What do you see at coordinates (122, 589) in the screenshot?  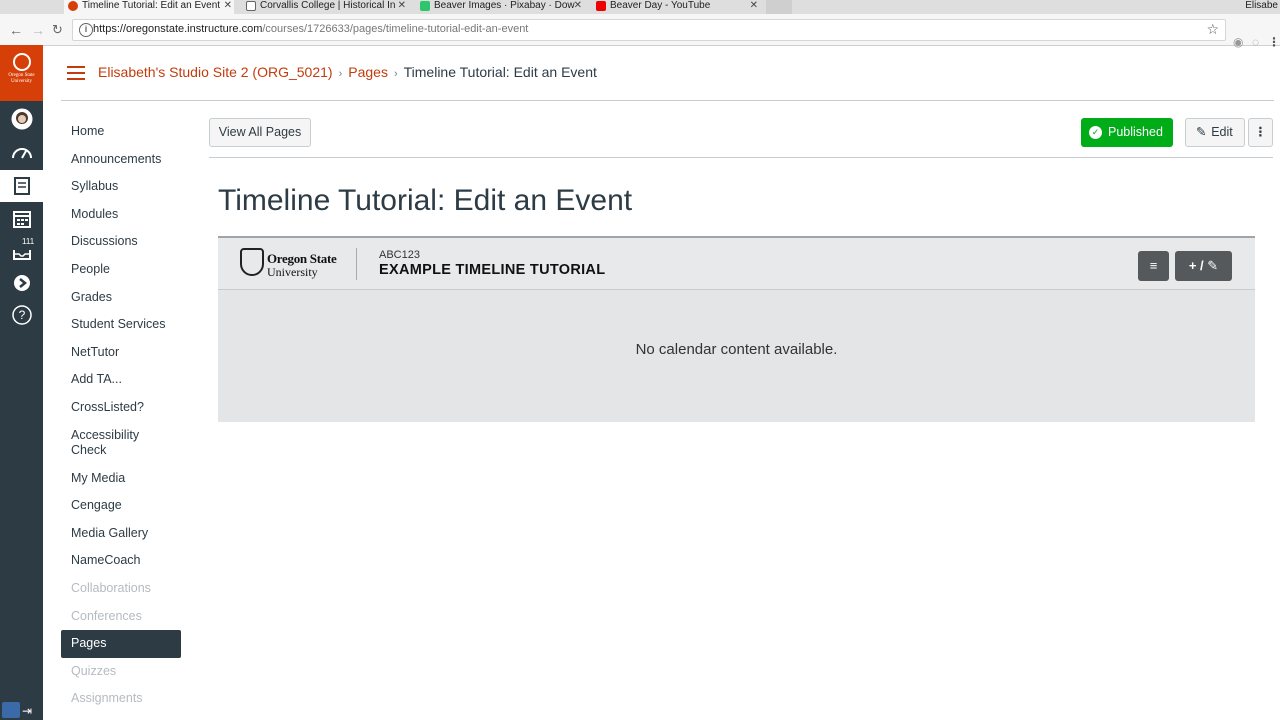 I see `course-nav-item: Collaborations` at bounding box center [122, 589].